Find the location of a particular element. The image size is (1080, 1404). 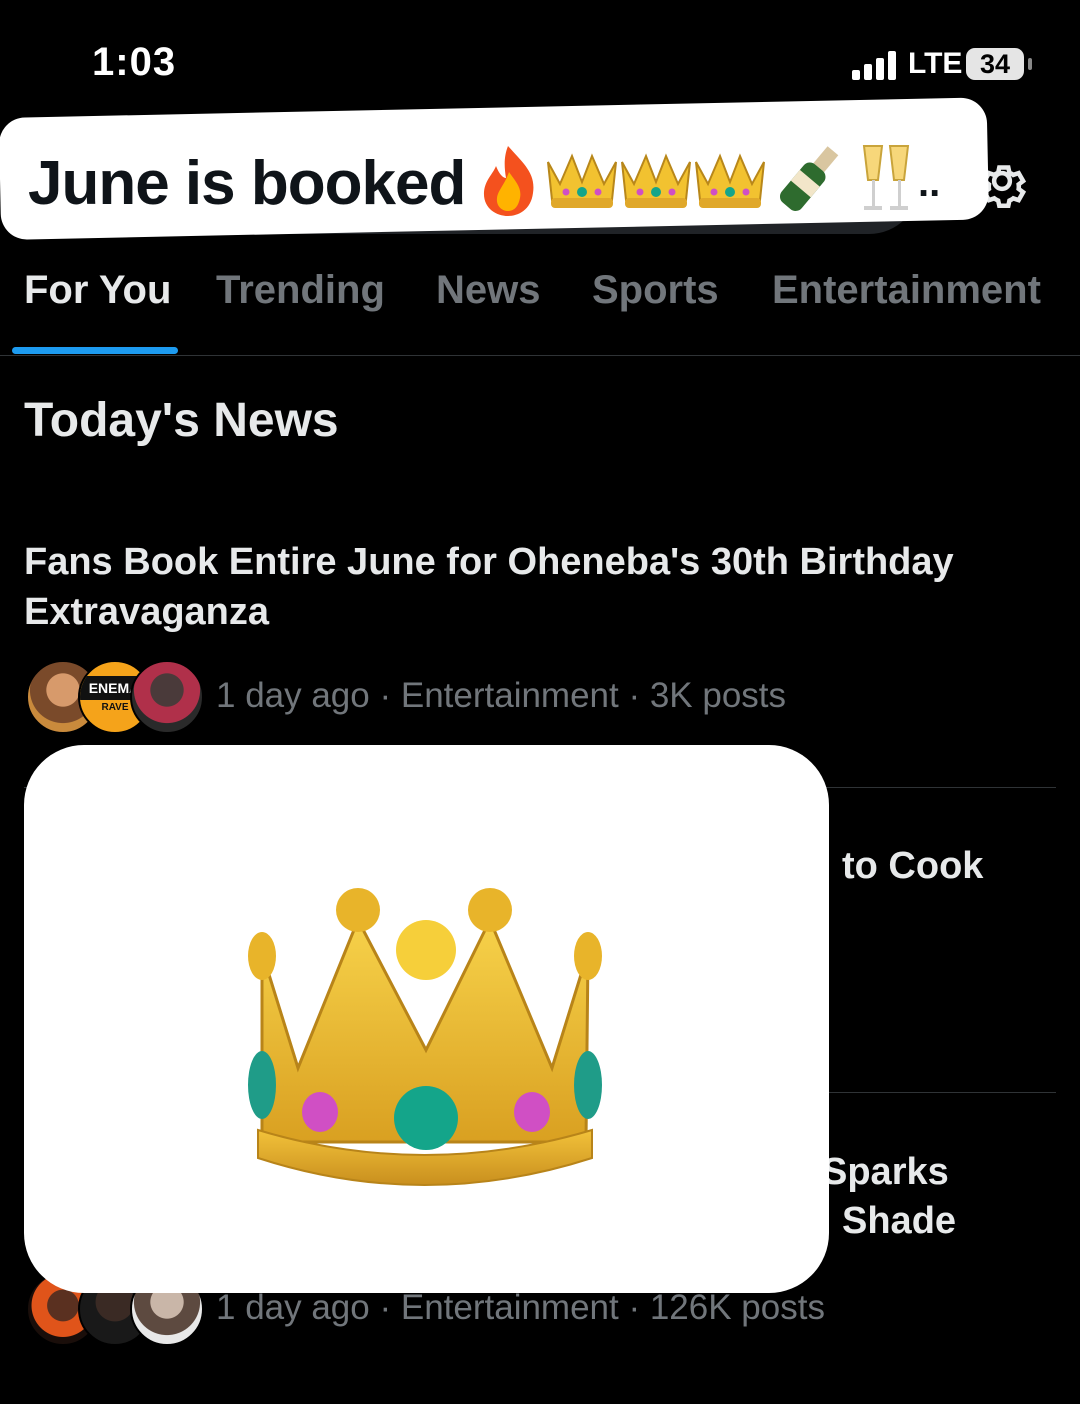

caption-emoji-row: .. is located at coordinates (711, 180).